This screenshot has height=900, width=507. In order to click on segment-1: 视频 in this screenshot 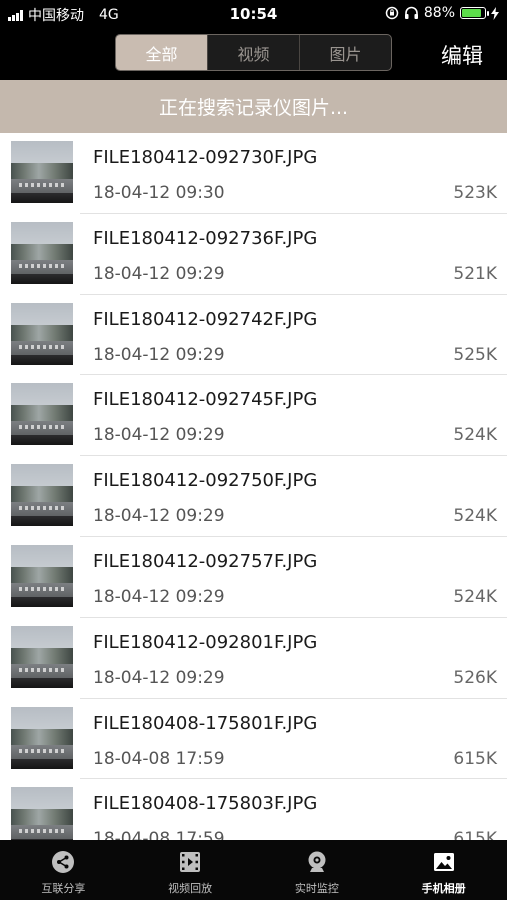, I will do `click(254, 52)`.